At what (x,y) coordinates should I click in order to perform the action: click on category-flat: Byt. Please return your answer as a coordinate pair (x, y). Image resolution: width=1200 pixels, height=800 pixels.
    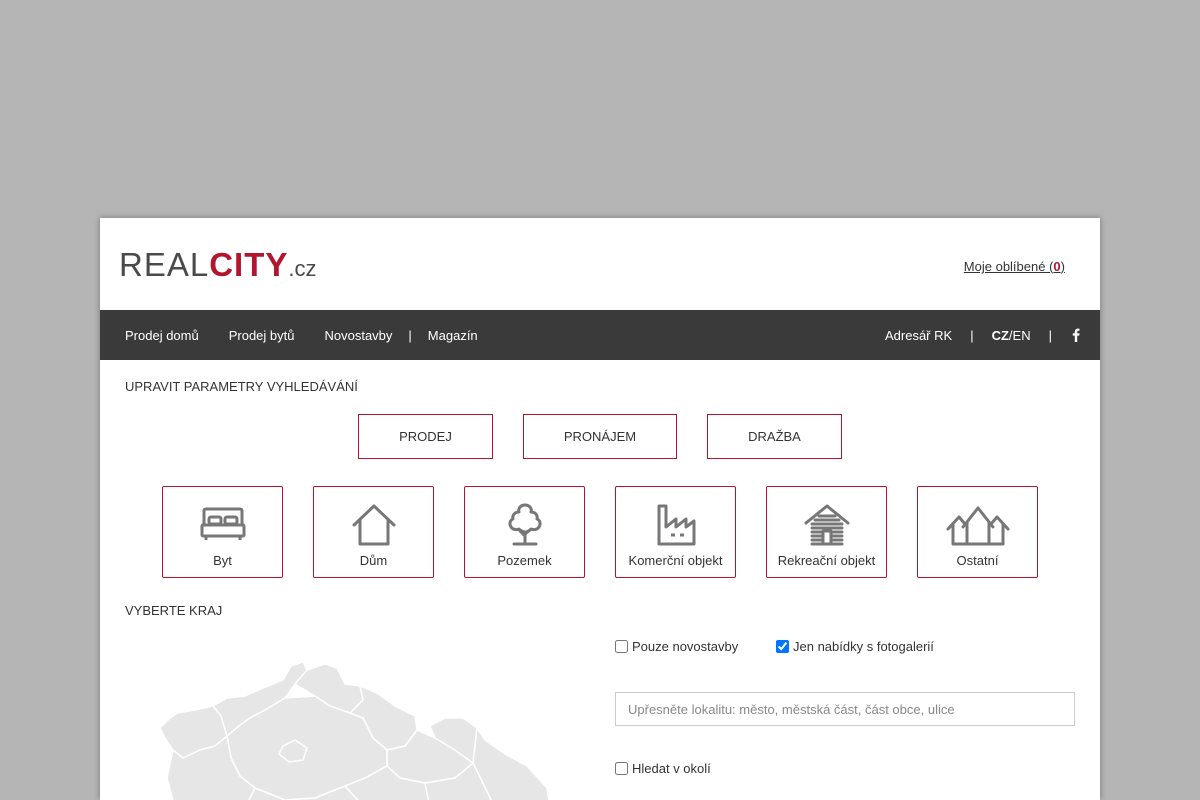
    Looking at the image, I should click on (222, 532).